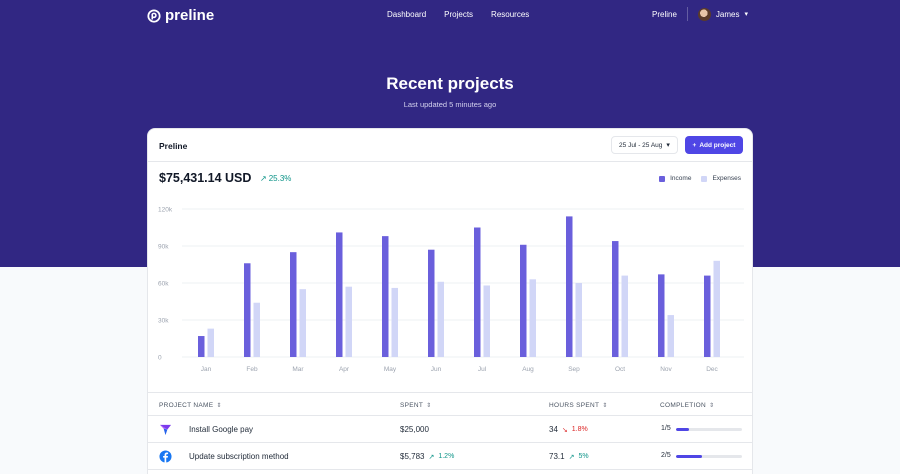 This screenshot has width=900, height=474. What do you see at coordinates (412, 456) in the screenshot?
I see `spent-value: $5,783` at bounding box center [412, 456].